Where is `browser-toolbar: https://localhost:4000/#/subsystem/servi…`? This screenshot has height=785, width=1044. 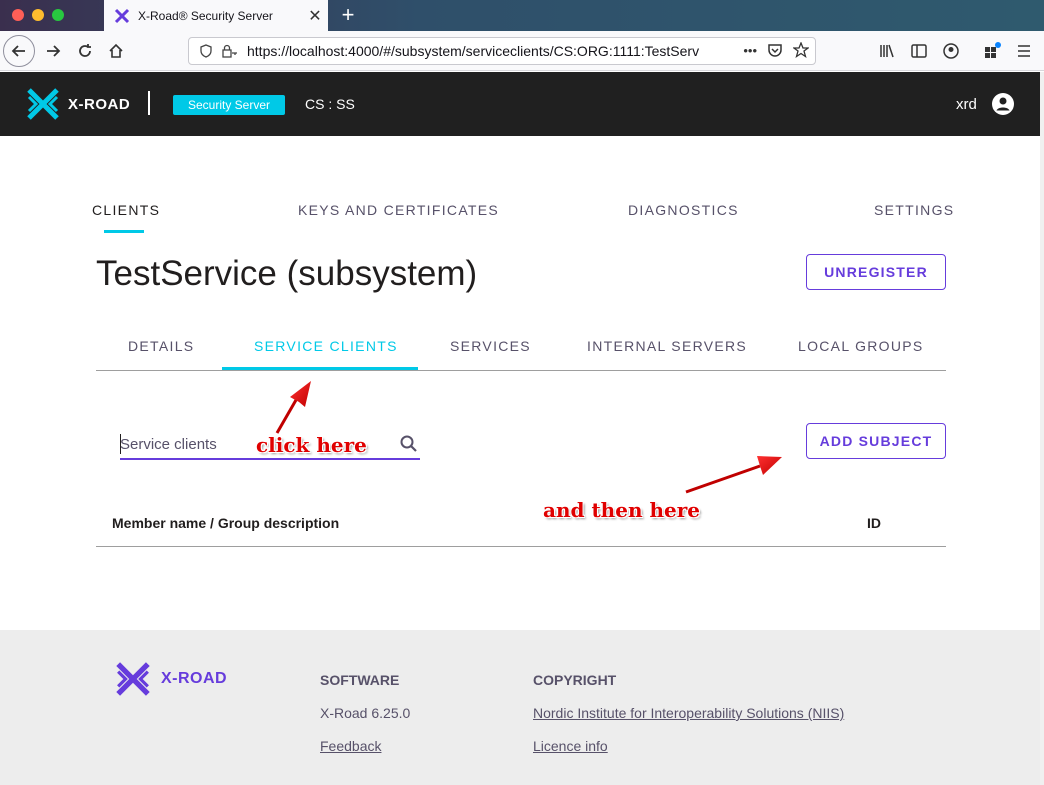
browser-toolbar: https://localhost:4000/#/subsystem/servi… is located at coordinates (522, 51).